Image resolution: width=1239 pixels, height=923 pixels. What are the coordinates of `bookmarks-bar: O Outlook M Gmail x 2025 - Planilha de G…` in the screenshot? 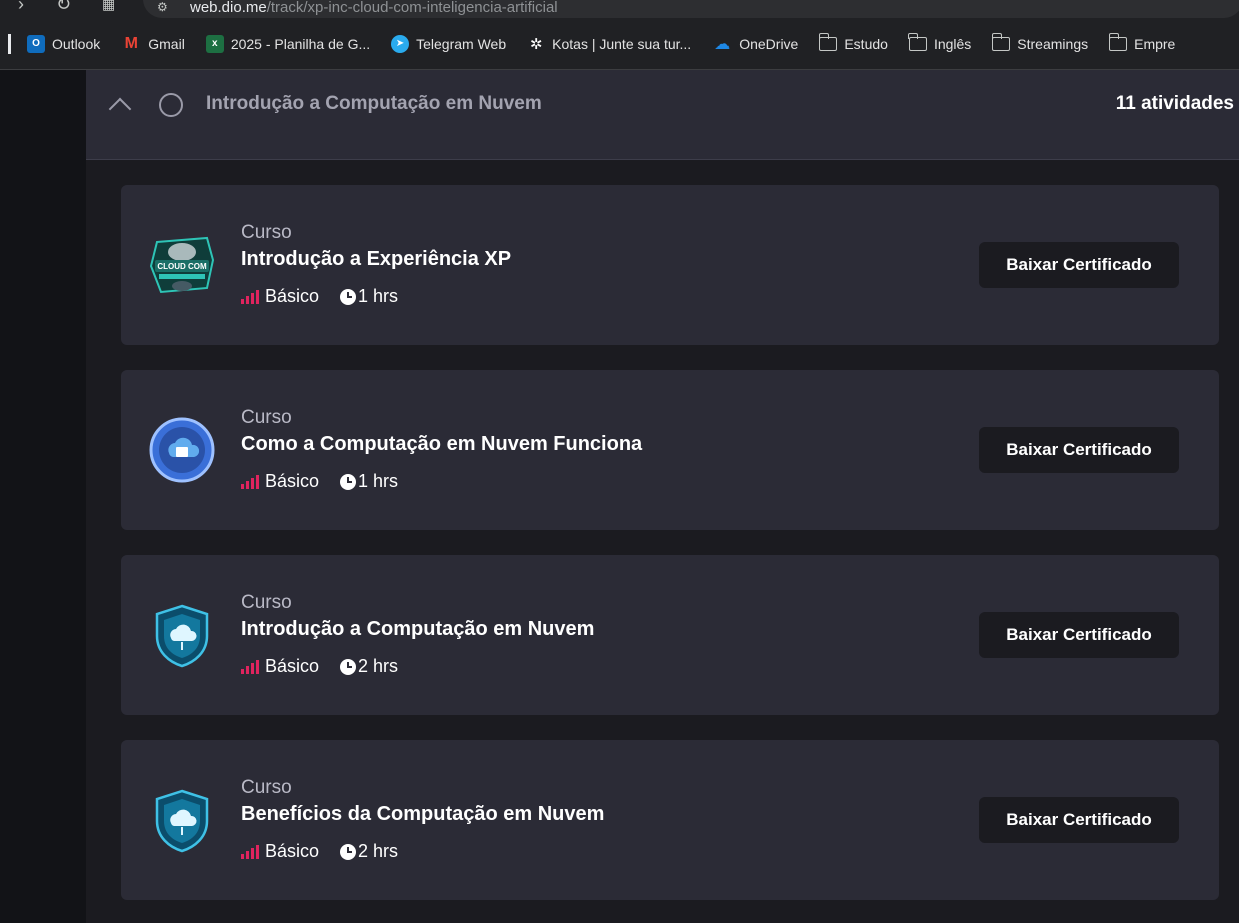 It's located at (619, 44).